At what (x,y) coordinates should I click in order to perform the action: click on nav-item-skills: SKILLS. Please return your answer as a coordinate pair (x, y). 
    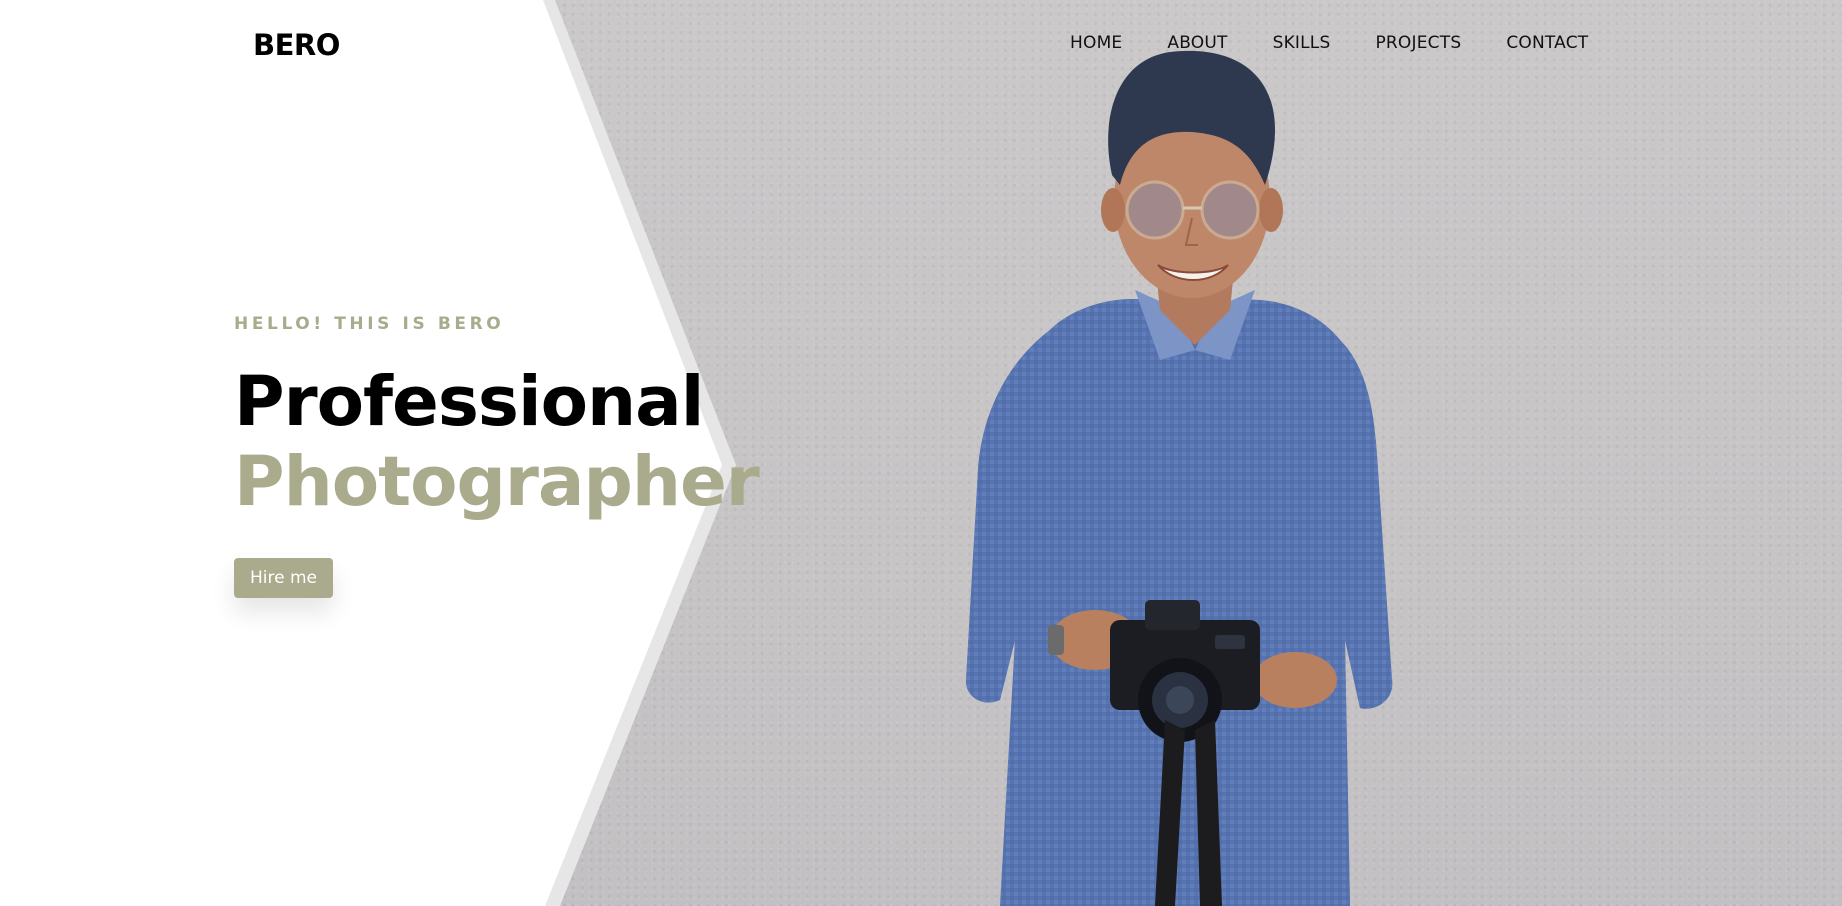
    Looking at the image, I should click on (1302, 43).